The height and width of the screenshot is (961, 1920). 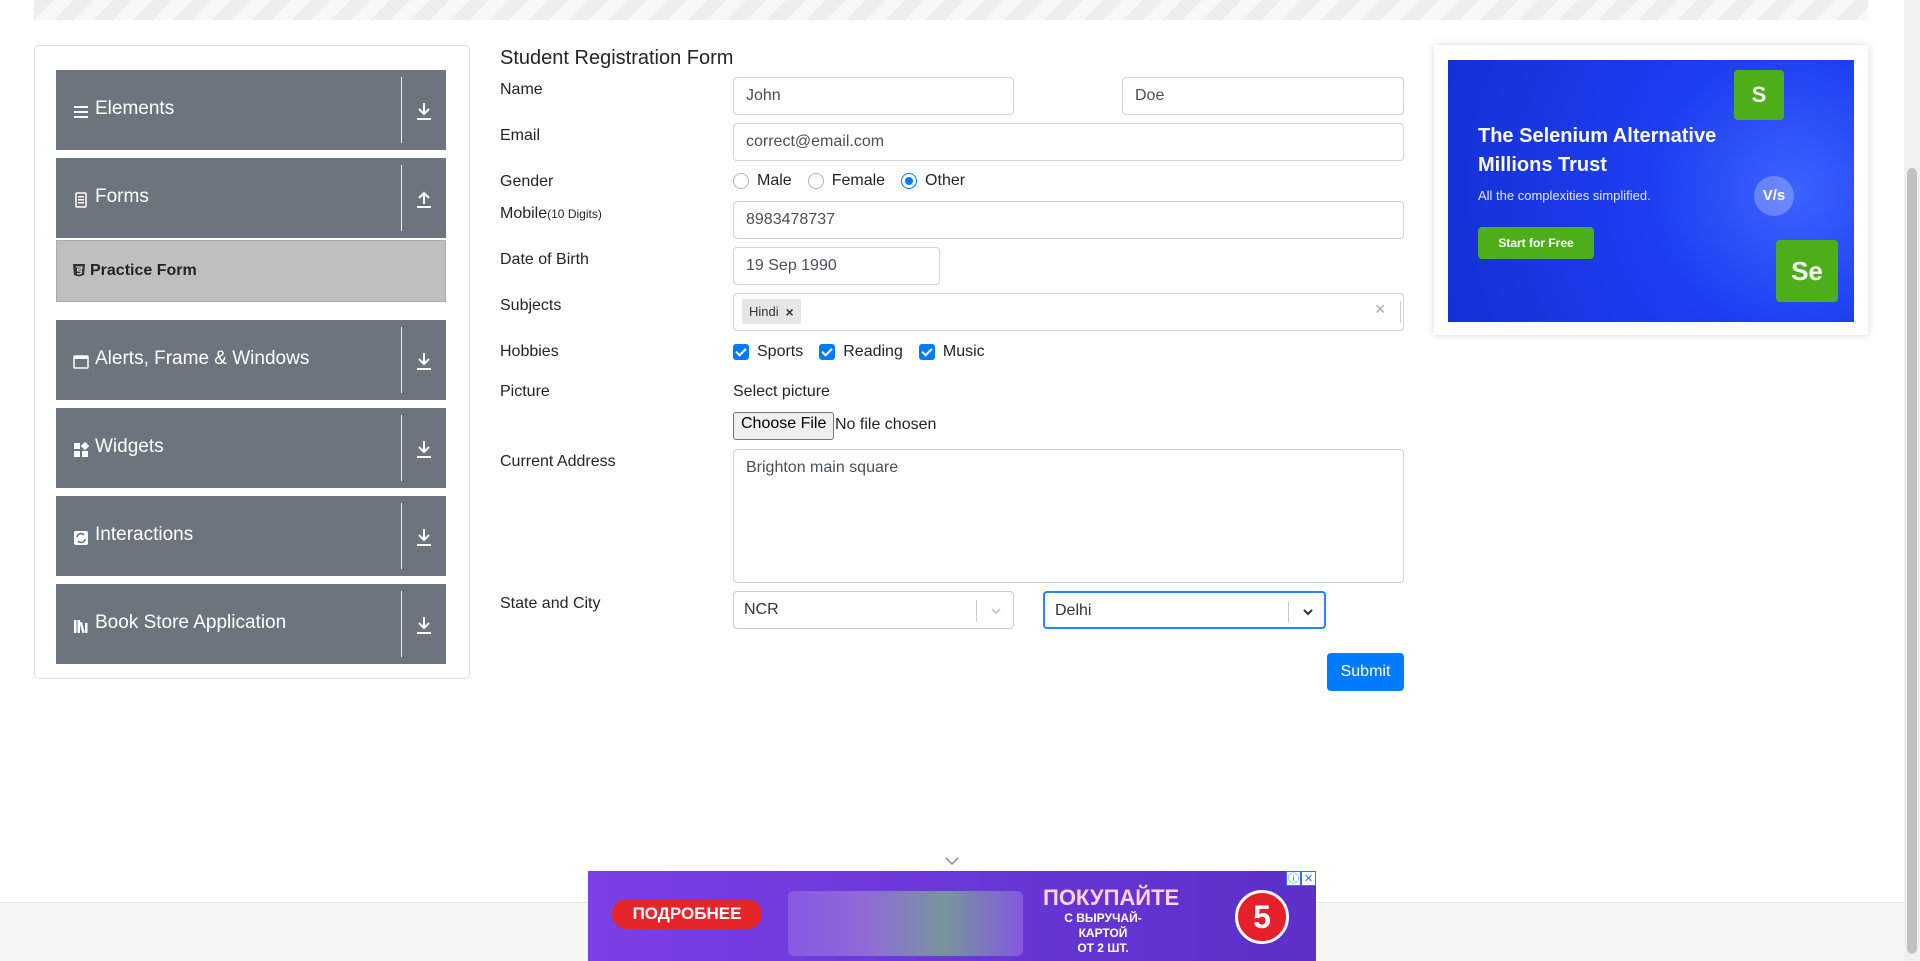 I want to click on current-address-textarea: Brighton main square, so click(x=1068, y=516).